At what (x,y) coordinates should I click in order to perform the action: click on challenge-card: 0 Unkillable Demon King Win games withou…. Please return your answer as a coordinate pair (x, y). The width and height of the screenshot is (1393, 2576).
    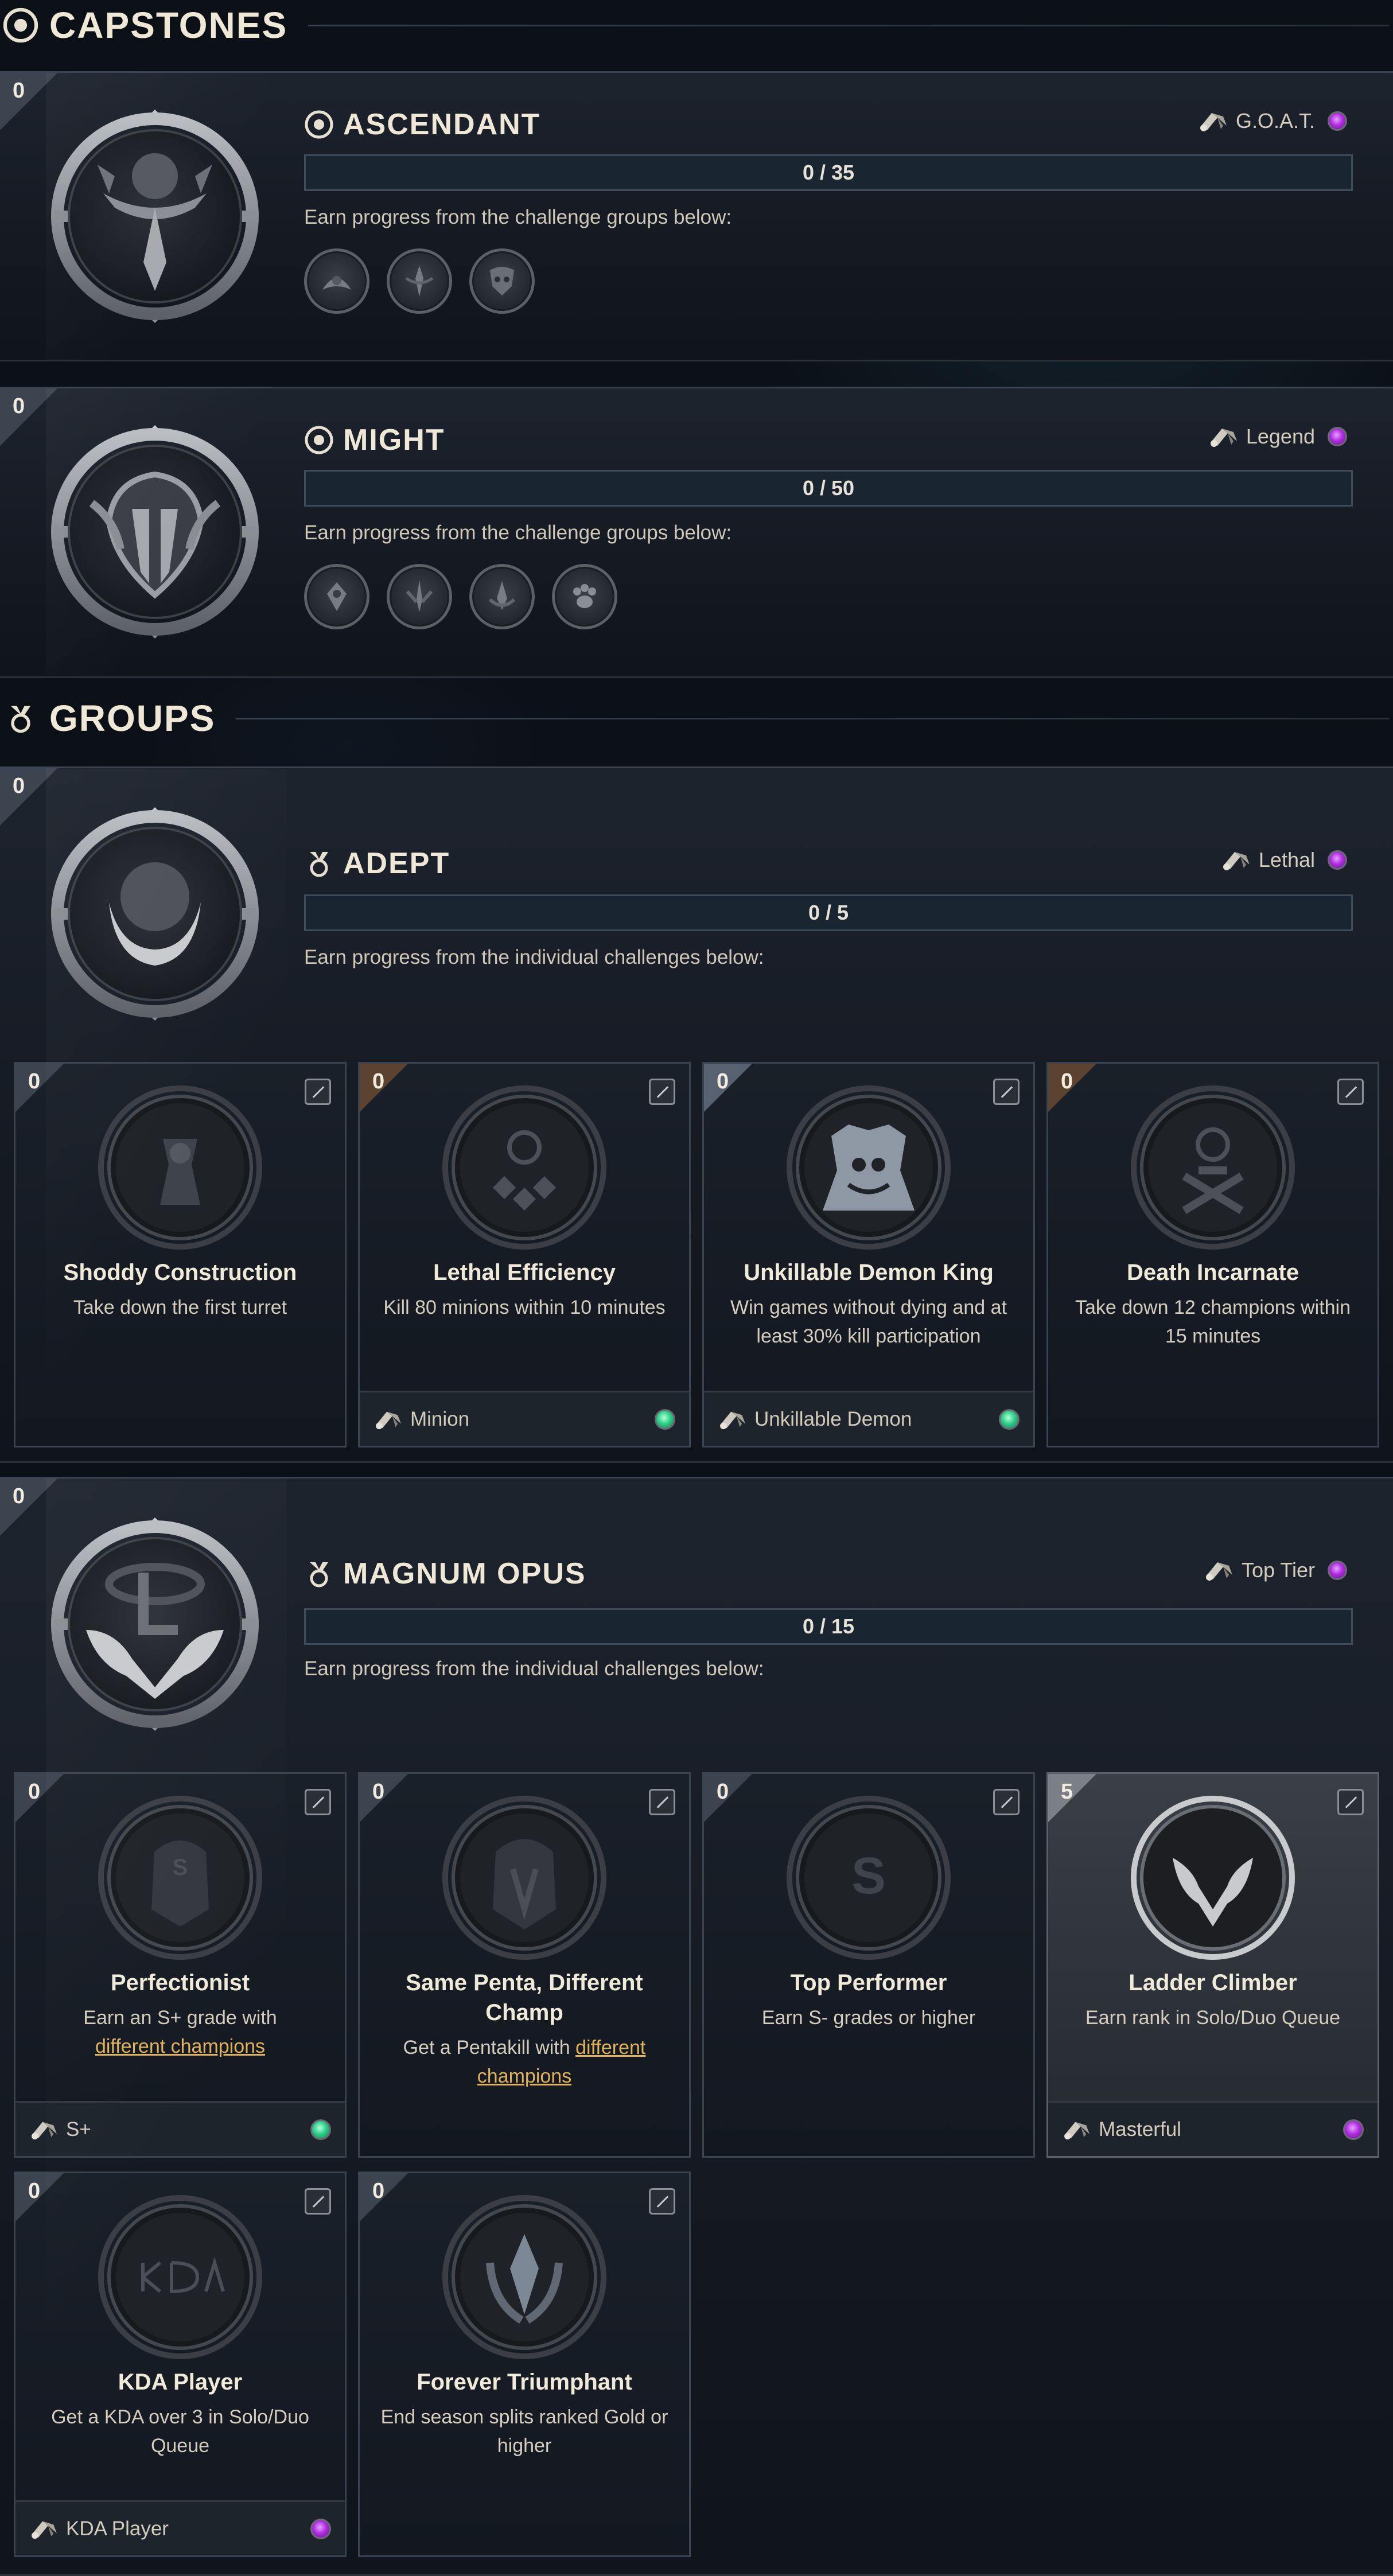
    Looking at the image, I should click on (868, 1255).